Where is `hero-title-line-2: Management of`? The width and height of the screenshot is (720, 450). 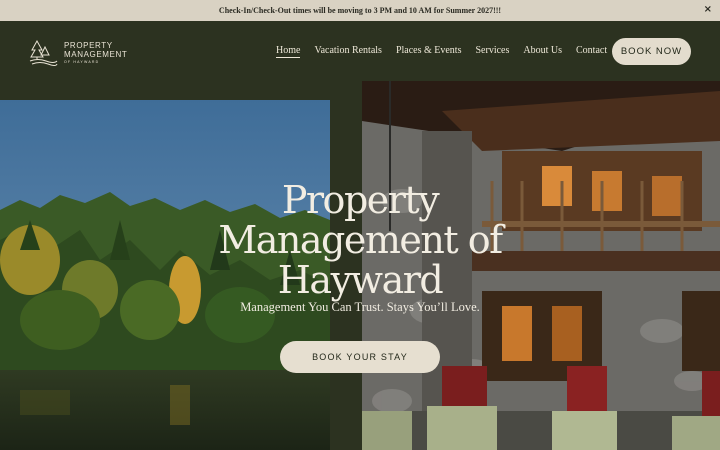 hero-title-line-2: Management of is located at coordinates (360, 240).